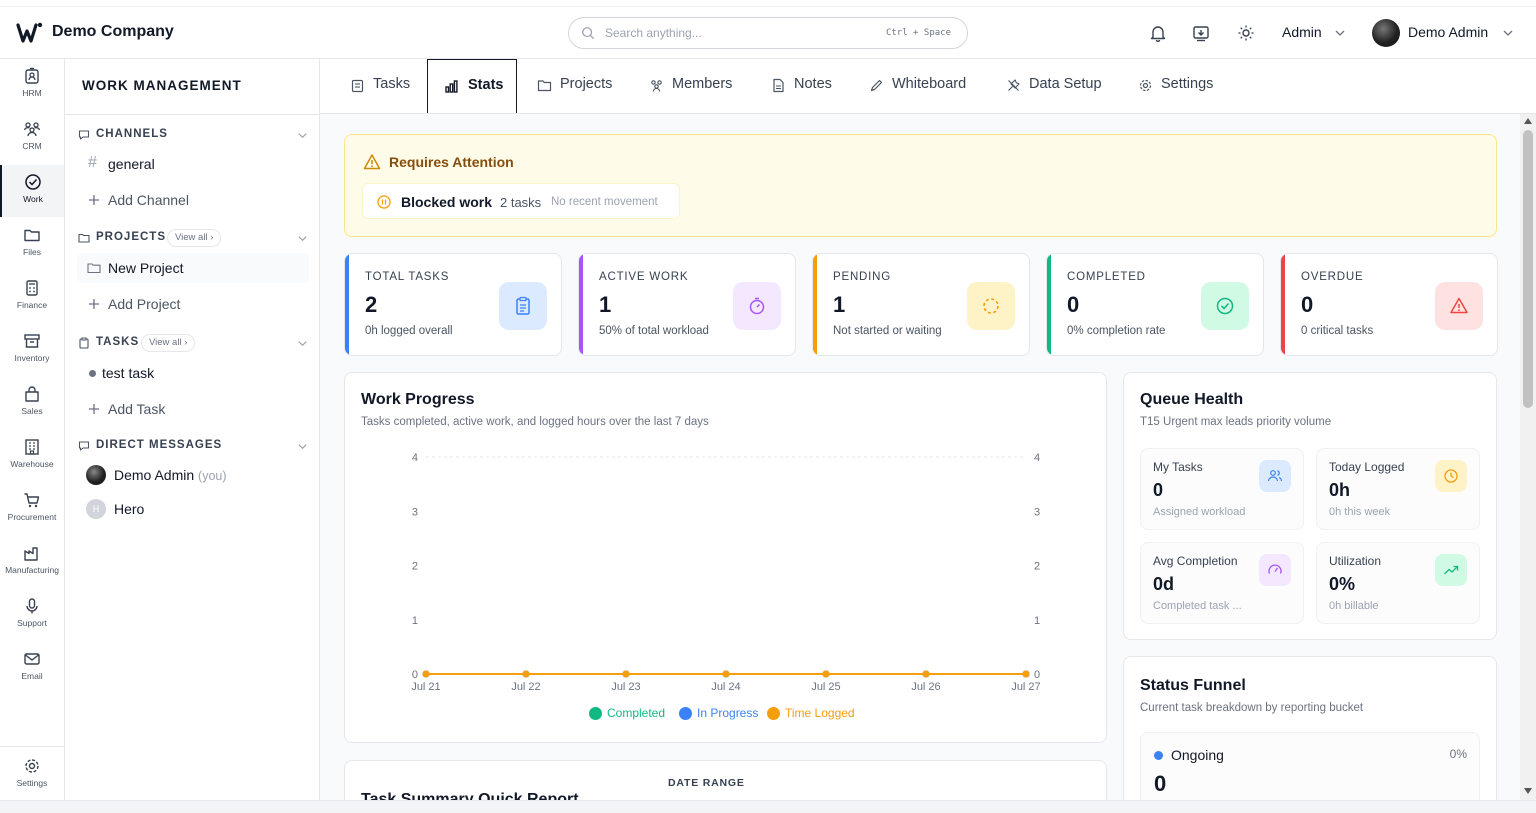 Image resolution: width=1536 pixels, height=813 pixels. Describe the element at coordinates (1528, 269) in the screenshot. I see `scroll-thumb` at that location.